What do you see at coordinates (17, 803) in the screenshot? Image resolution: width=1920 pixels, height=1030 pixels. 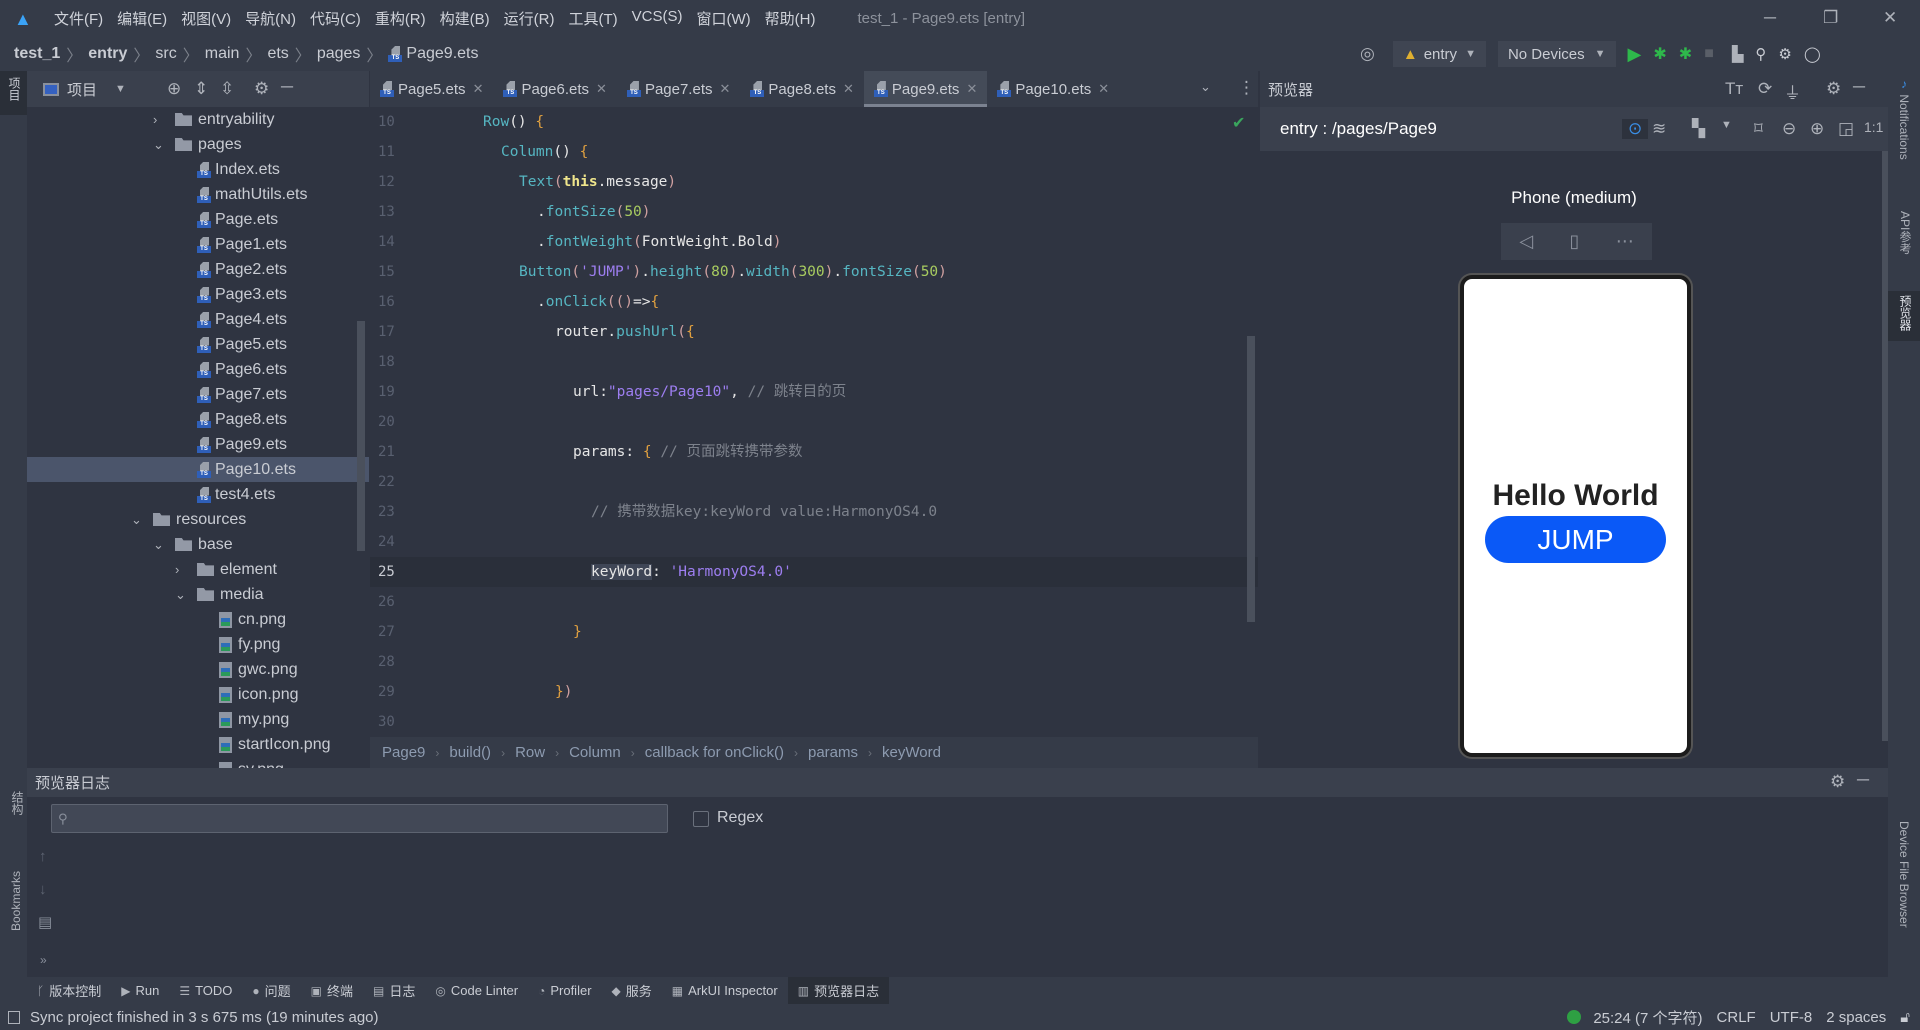 I see `structure-tool-button: 结构` at bounding box center [17, 803].